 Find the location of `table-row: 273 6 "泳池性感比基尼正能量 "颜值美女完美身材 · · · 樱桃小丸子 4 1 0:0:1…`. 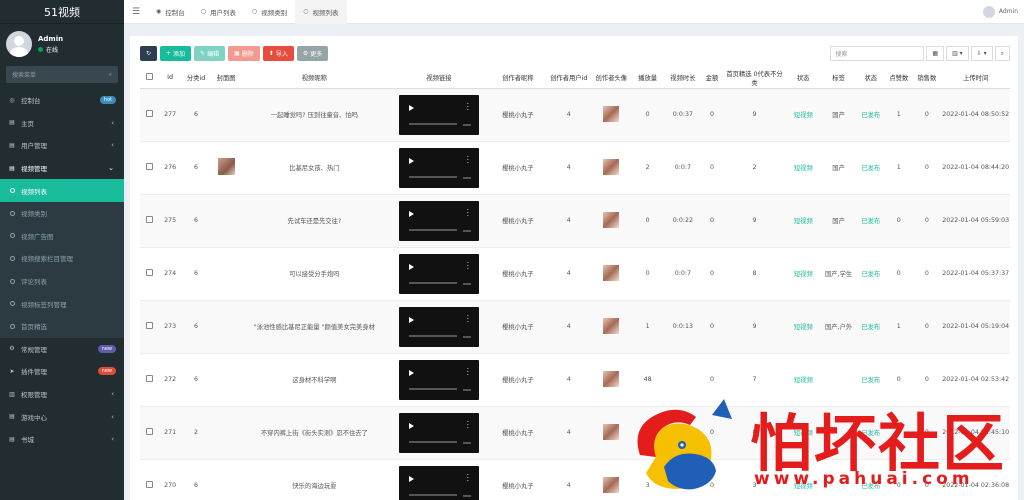

table-row: 273 6 "泳池性感比基尼正能量 "颜值美女完美身材 · · · 樱桃小丸子 4 1 0:0:1… is located at coordinates (575, 327).